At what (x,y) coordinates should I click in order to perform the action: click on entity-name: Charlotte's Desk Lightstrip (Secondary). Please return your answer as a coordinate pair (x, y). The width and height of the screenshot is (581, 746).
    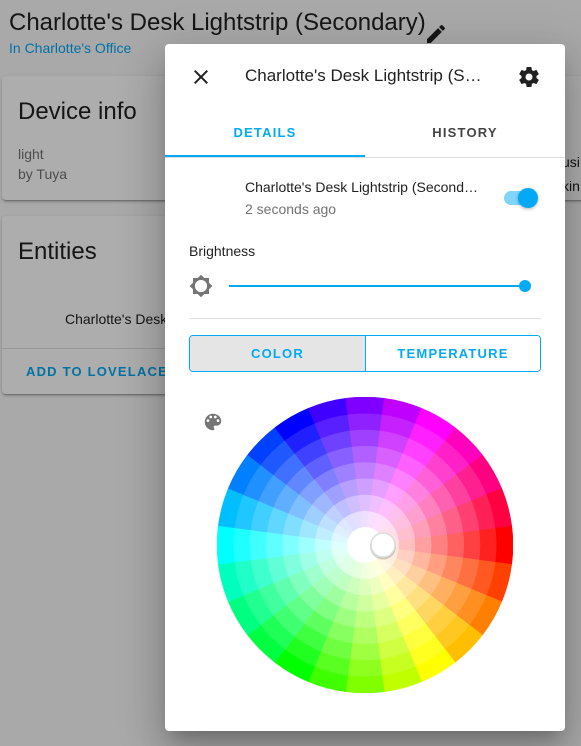
    Looking at the image, I should click on (365, 187).